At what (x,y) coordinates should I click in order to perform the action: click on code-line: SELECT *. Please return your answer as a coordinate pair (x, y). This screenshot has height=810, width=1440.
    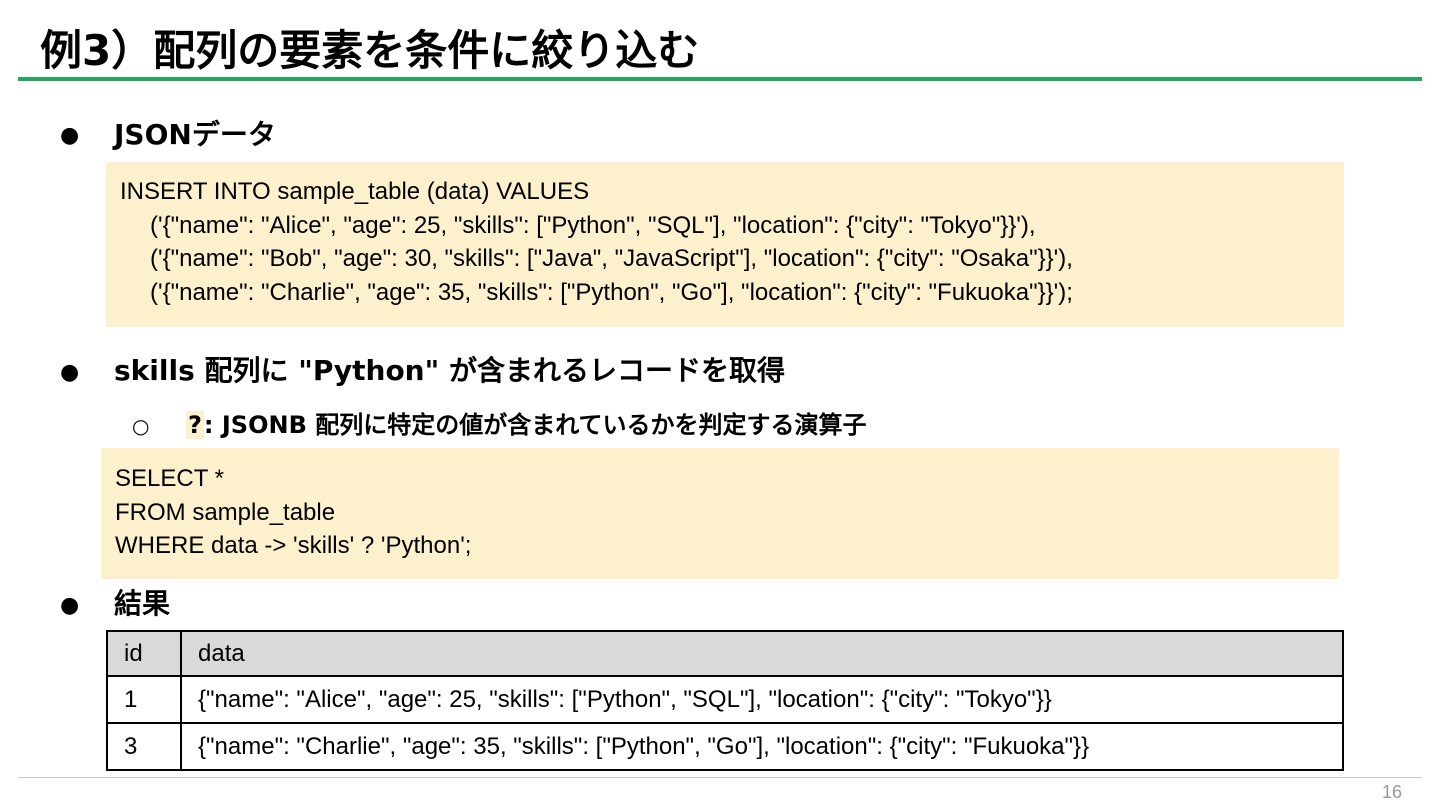
    Looking at the image, I should click on (169, 478).